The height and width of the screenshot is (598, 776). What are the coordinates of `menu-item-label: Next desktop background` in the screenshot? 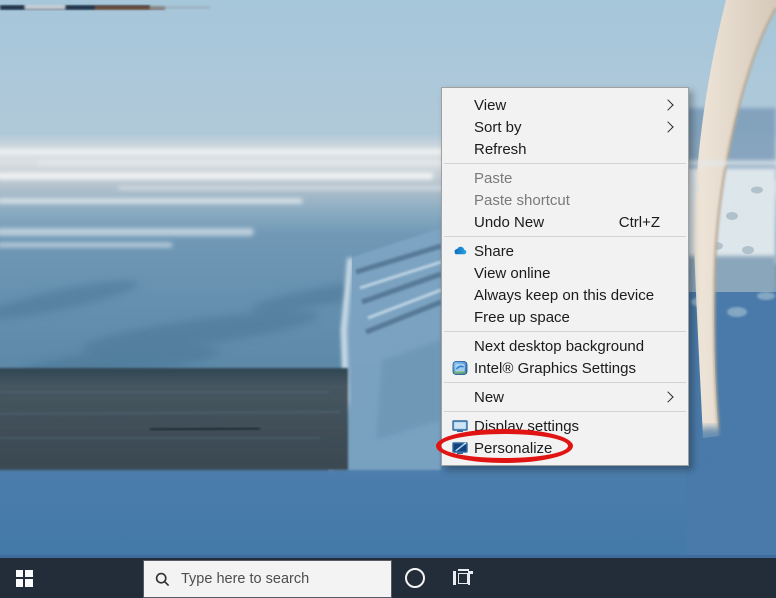 It's located at (559, 346).